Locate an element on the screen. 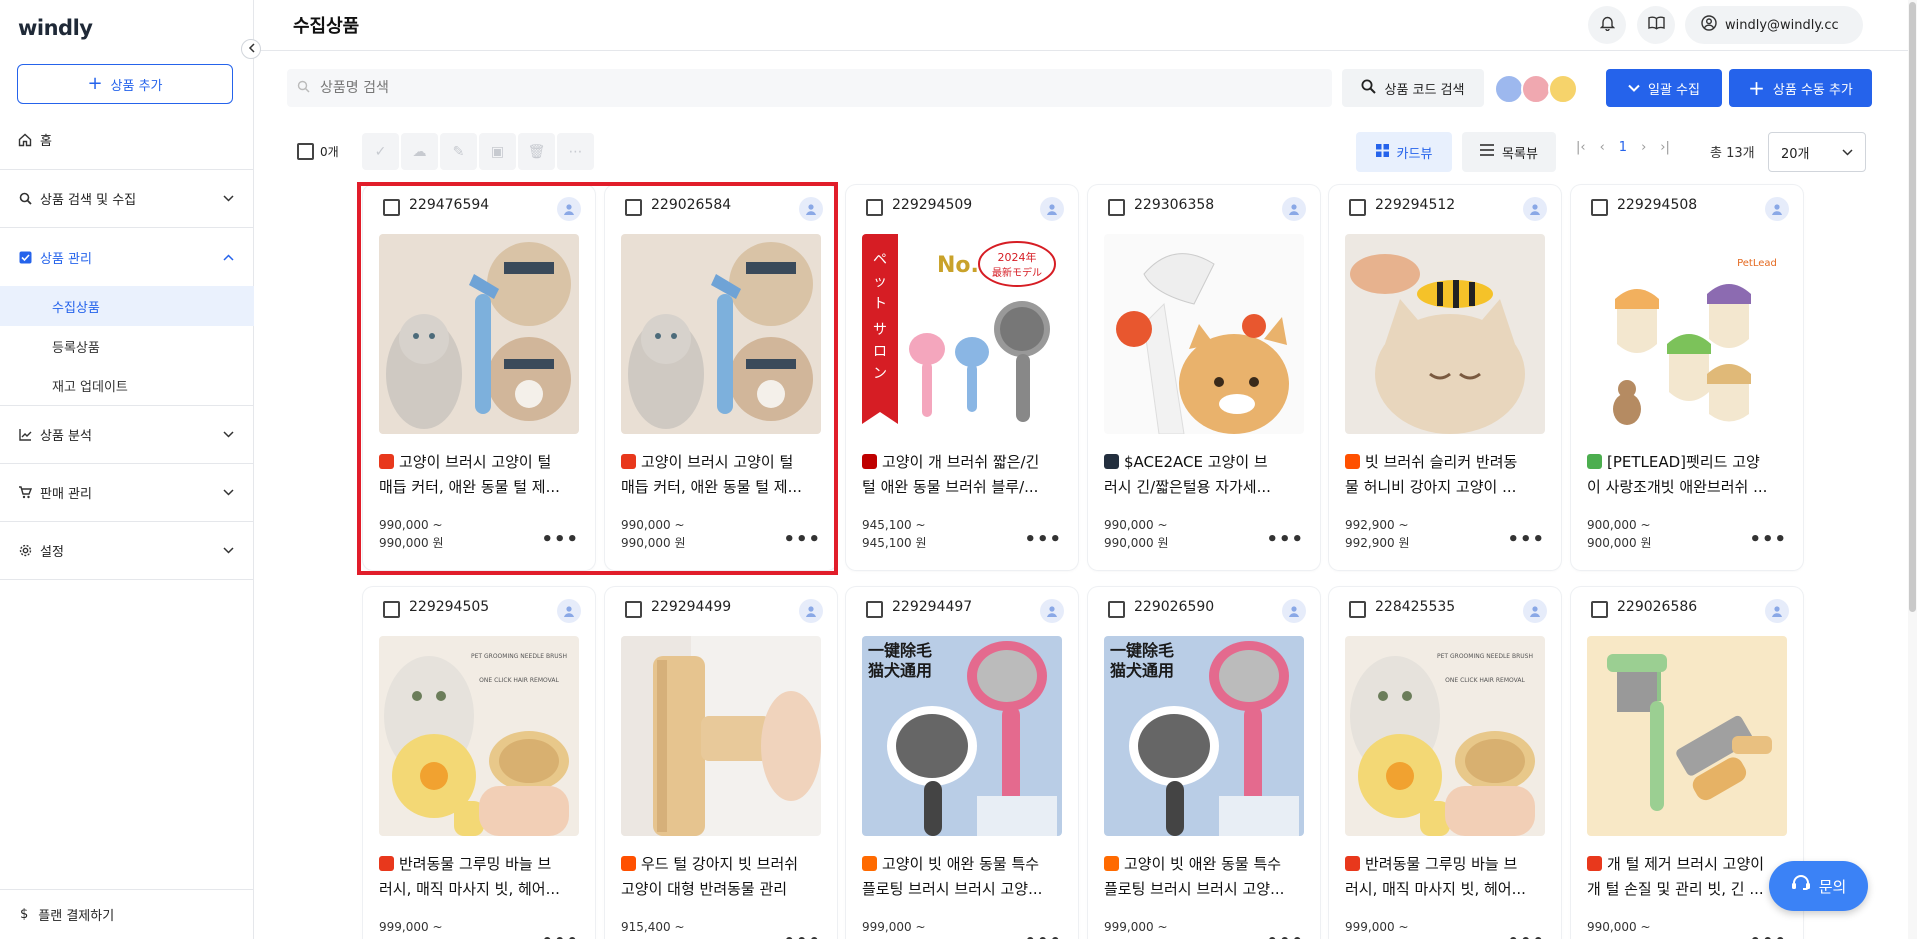 This screenshot has width=1917, height=939. sidebar-sub-stock-update: 재고 업데이트 is located at coordinates (127, 386).